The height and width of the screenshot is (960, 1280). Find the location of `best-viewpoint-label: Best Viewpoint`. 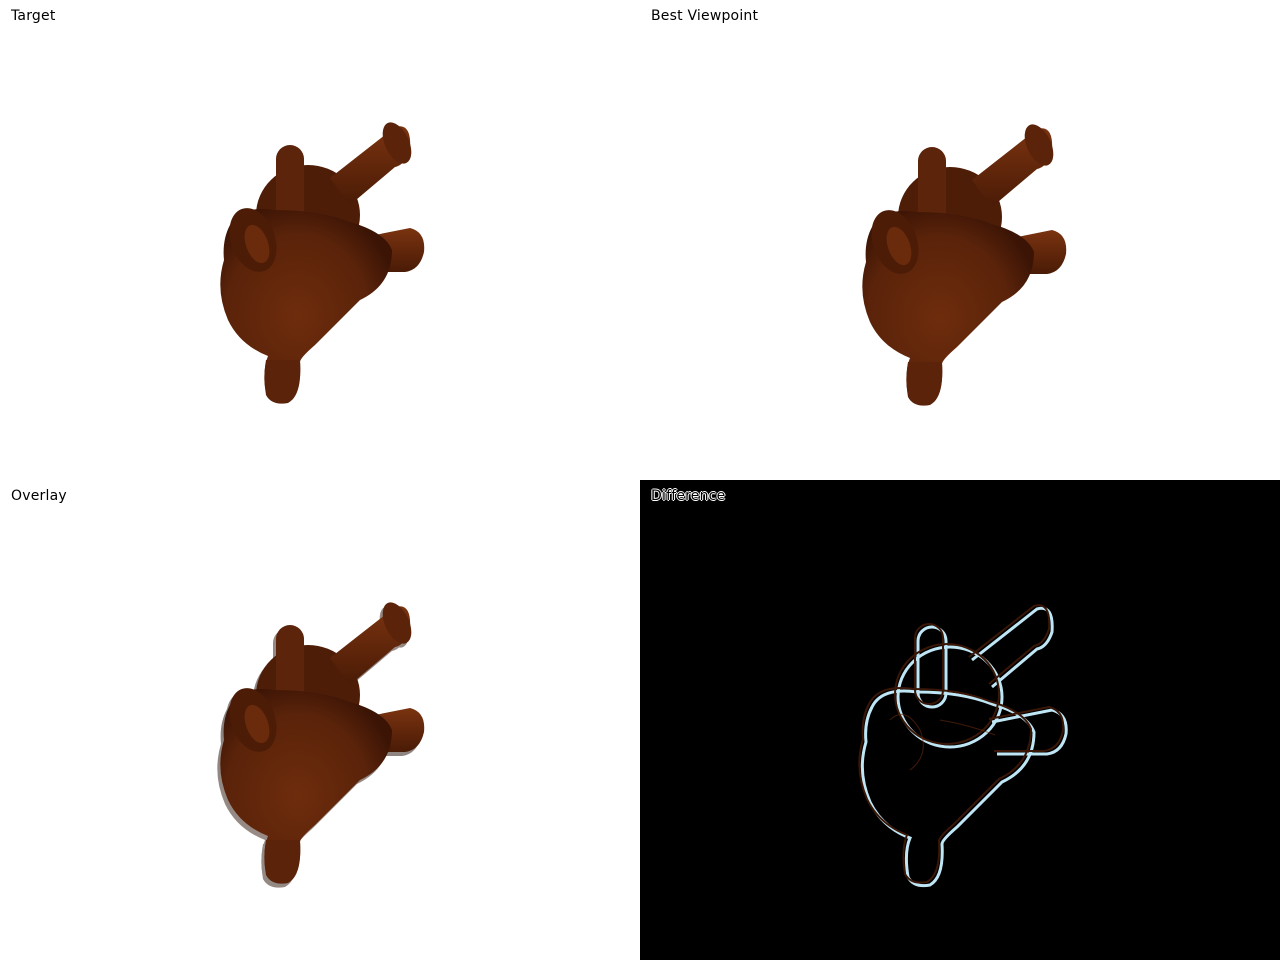

best-viewpoint-label: Best Viewpoint is located at coordinates (705, 16).